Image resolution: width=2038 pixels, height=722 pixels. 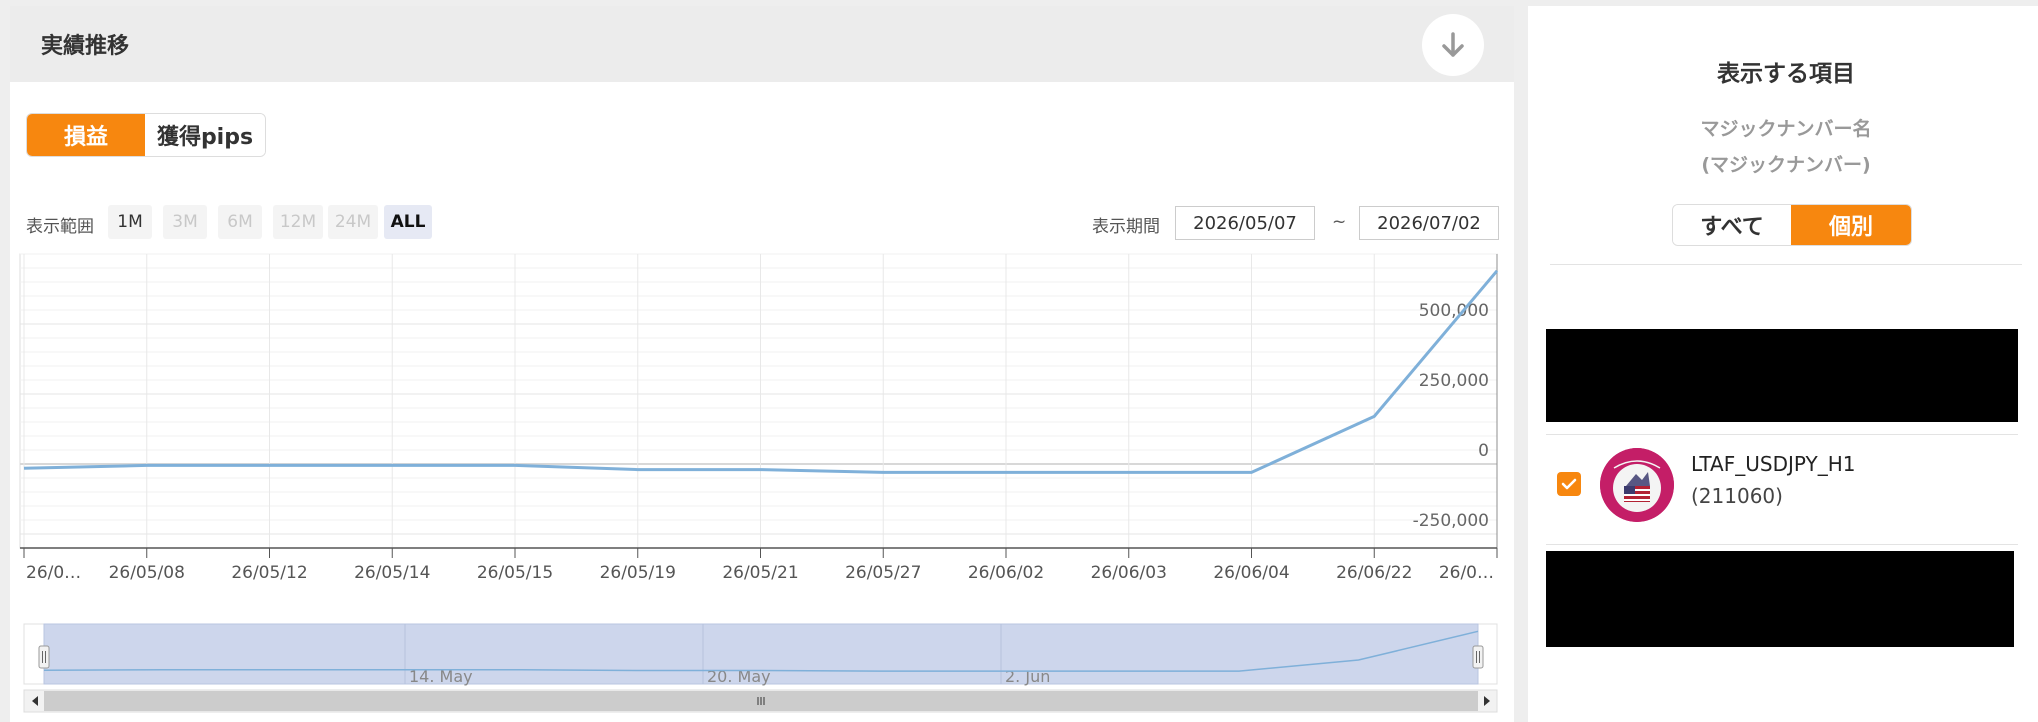 I want to click on x-tick-label: 26/05/27, so click(x=883, y=573).